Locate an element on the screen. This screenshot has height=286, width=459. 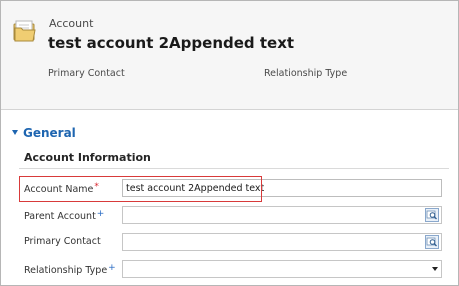
section-general-toggle: General is located at coordinates (44, 133).